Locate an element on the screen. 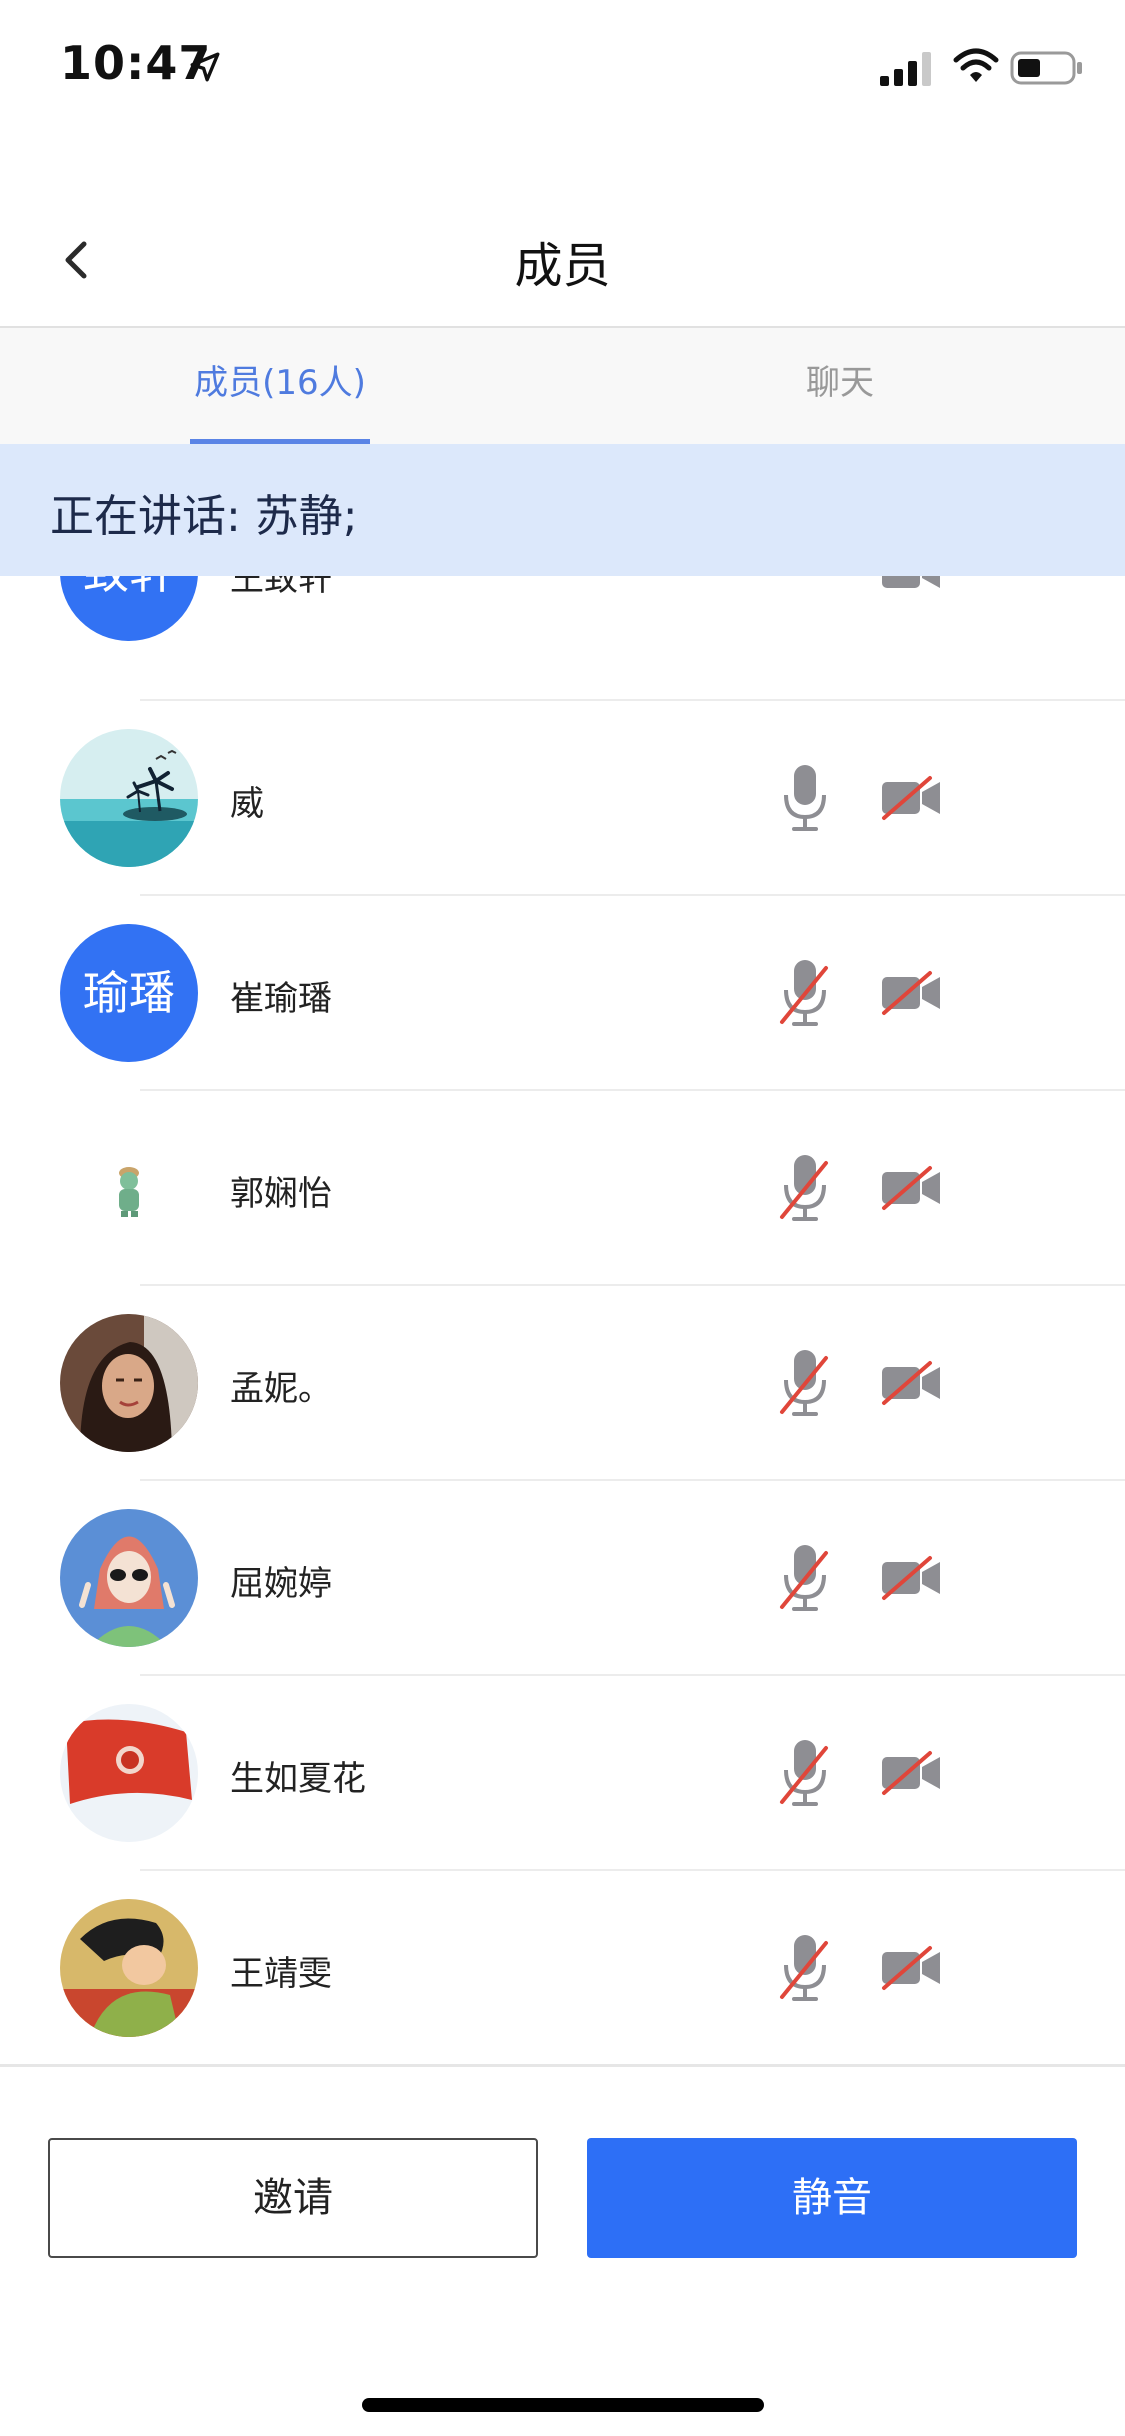  member-row: 郭娴怡 is located at coordinates (562, 1188).